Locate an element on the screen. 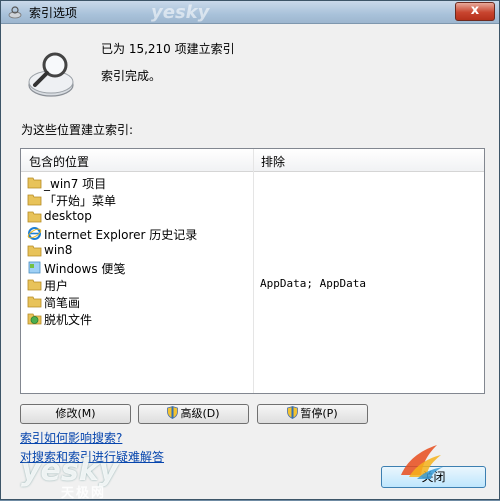 The height and width of the screenshot is (501, 500). window-close-button: x is located at coordinates (475, 11).